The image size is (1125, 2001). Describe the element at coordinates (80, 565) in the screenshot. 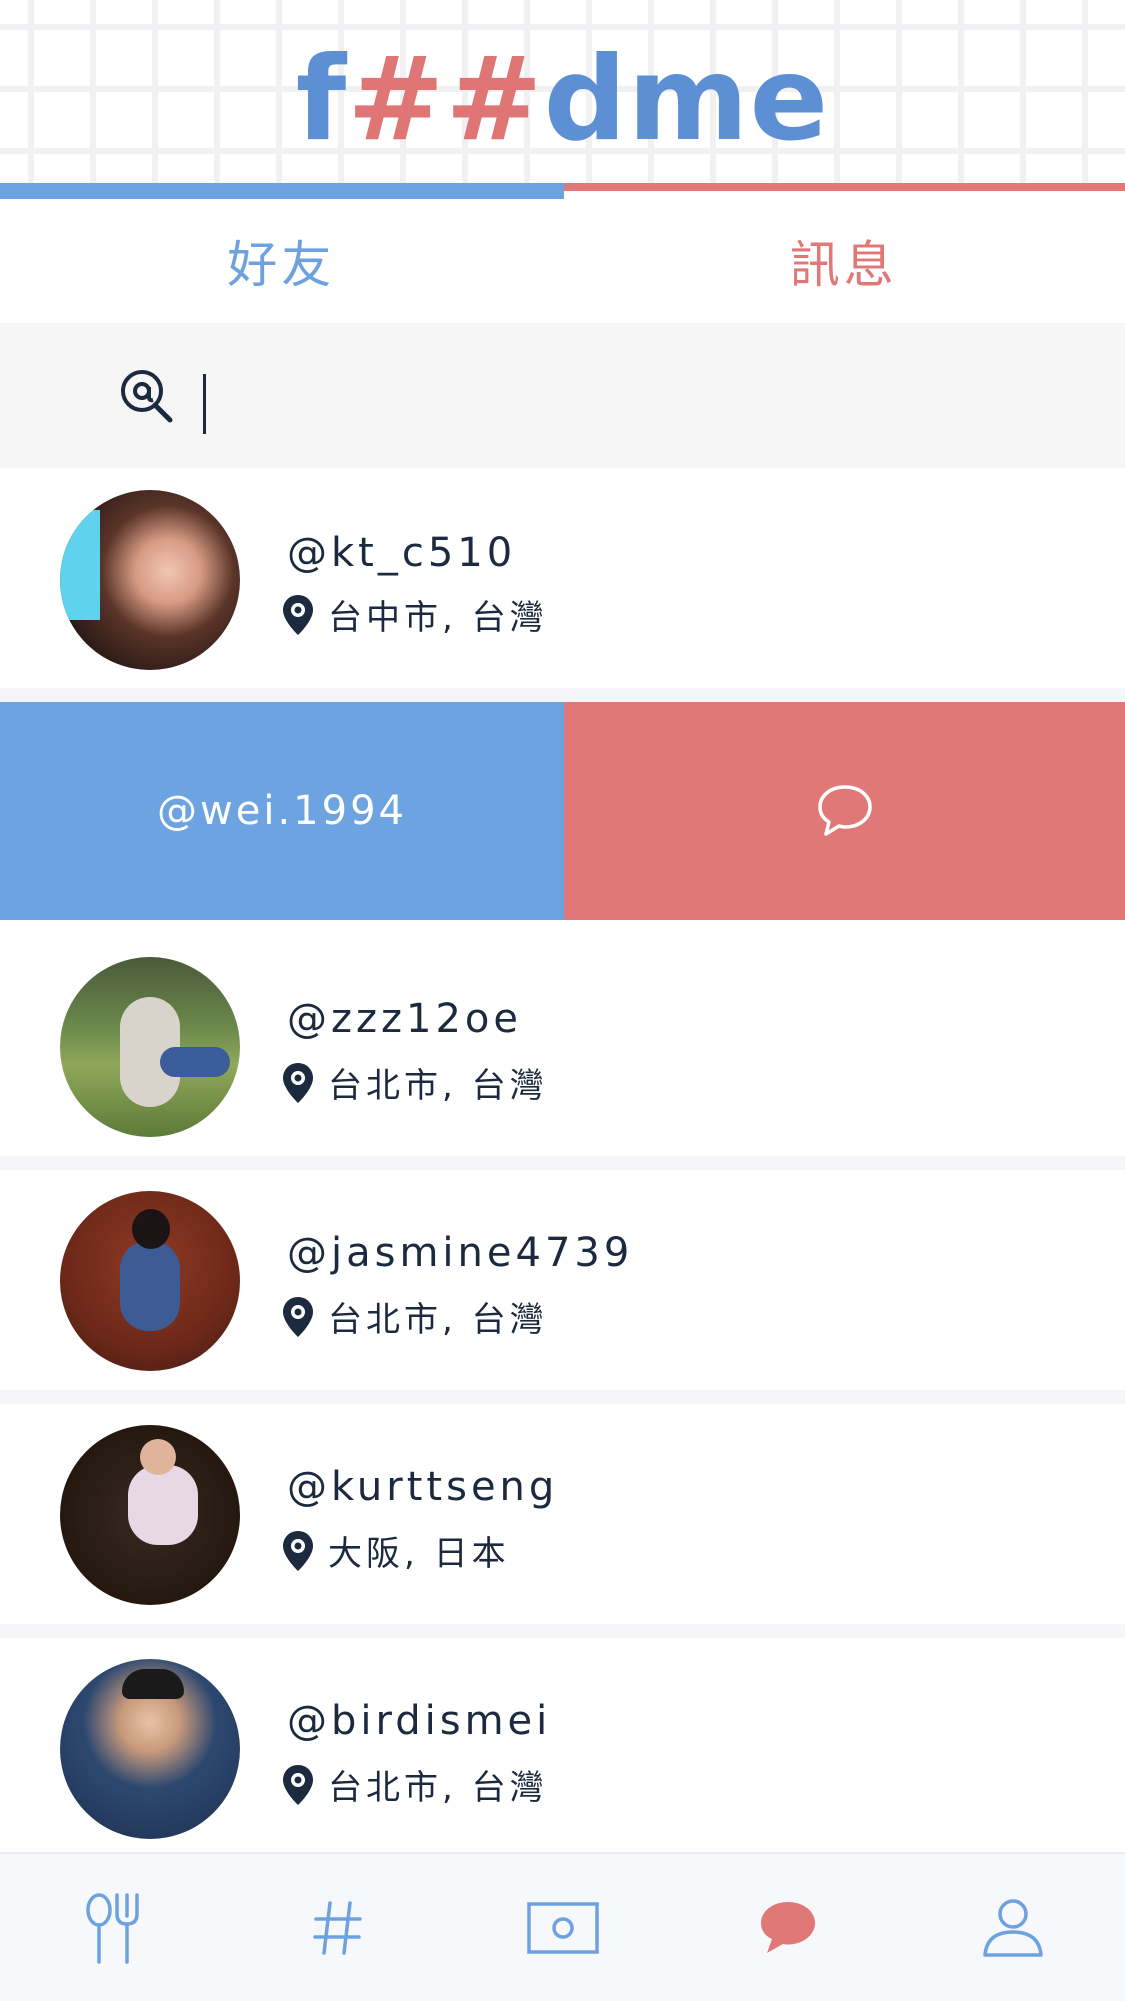

I see `avatar-bg-accent` at that location.